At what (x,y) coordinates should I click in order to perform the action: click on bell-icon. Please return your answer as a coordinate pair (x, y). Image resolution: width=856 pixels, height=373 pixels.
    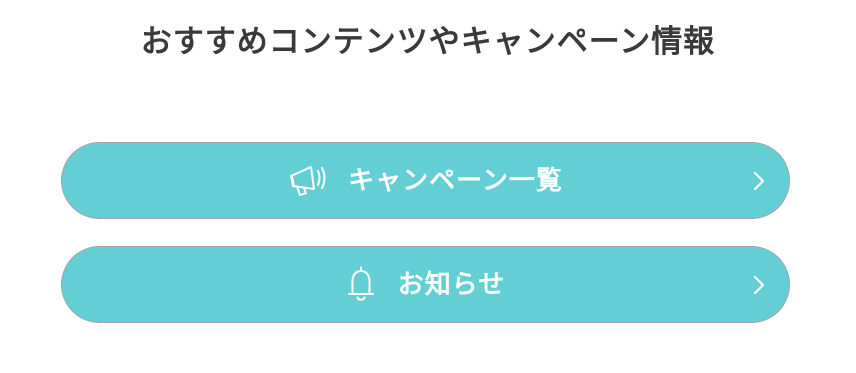
    Looking at the image, I should click on (361, 285).